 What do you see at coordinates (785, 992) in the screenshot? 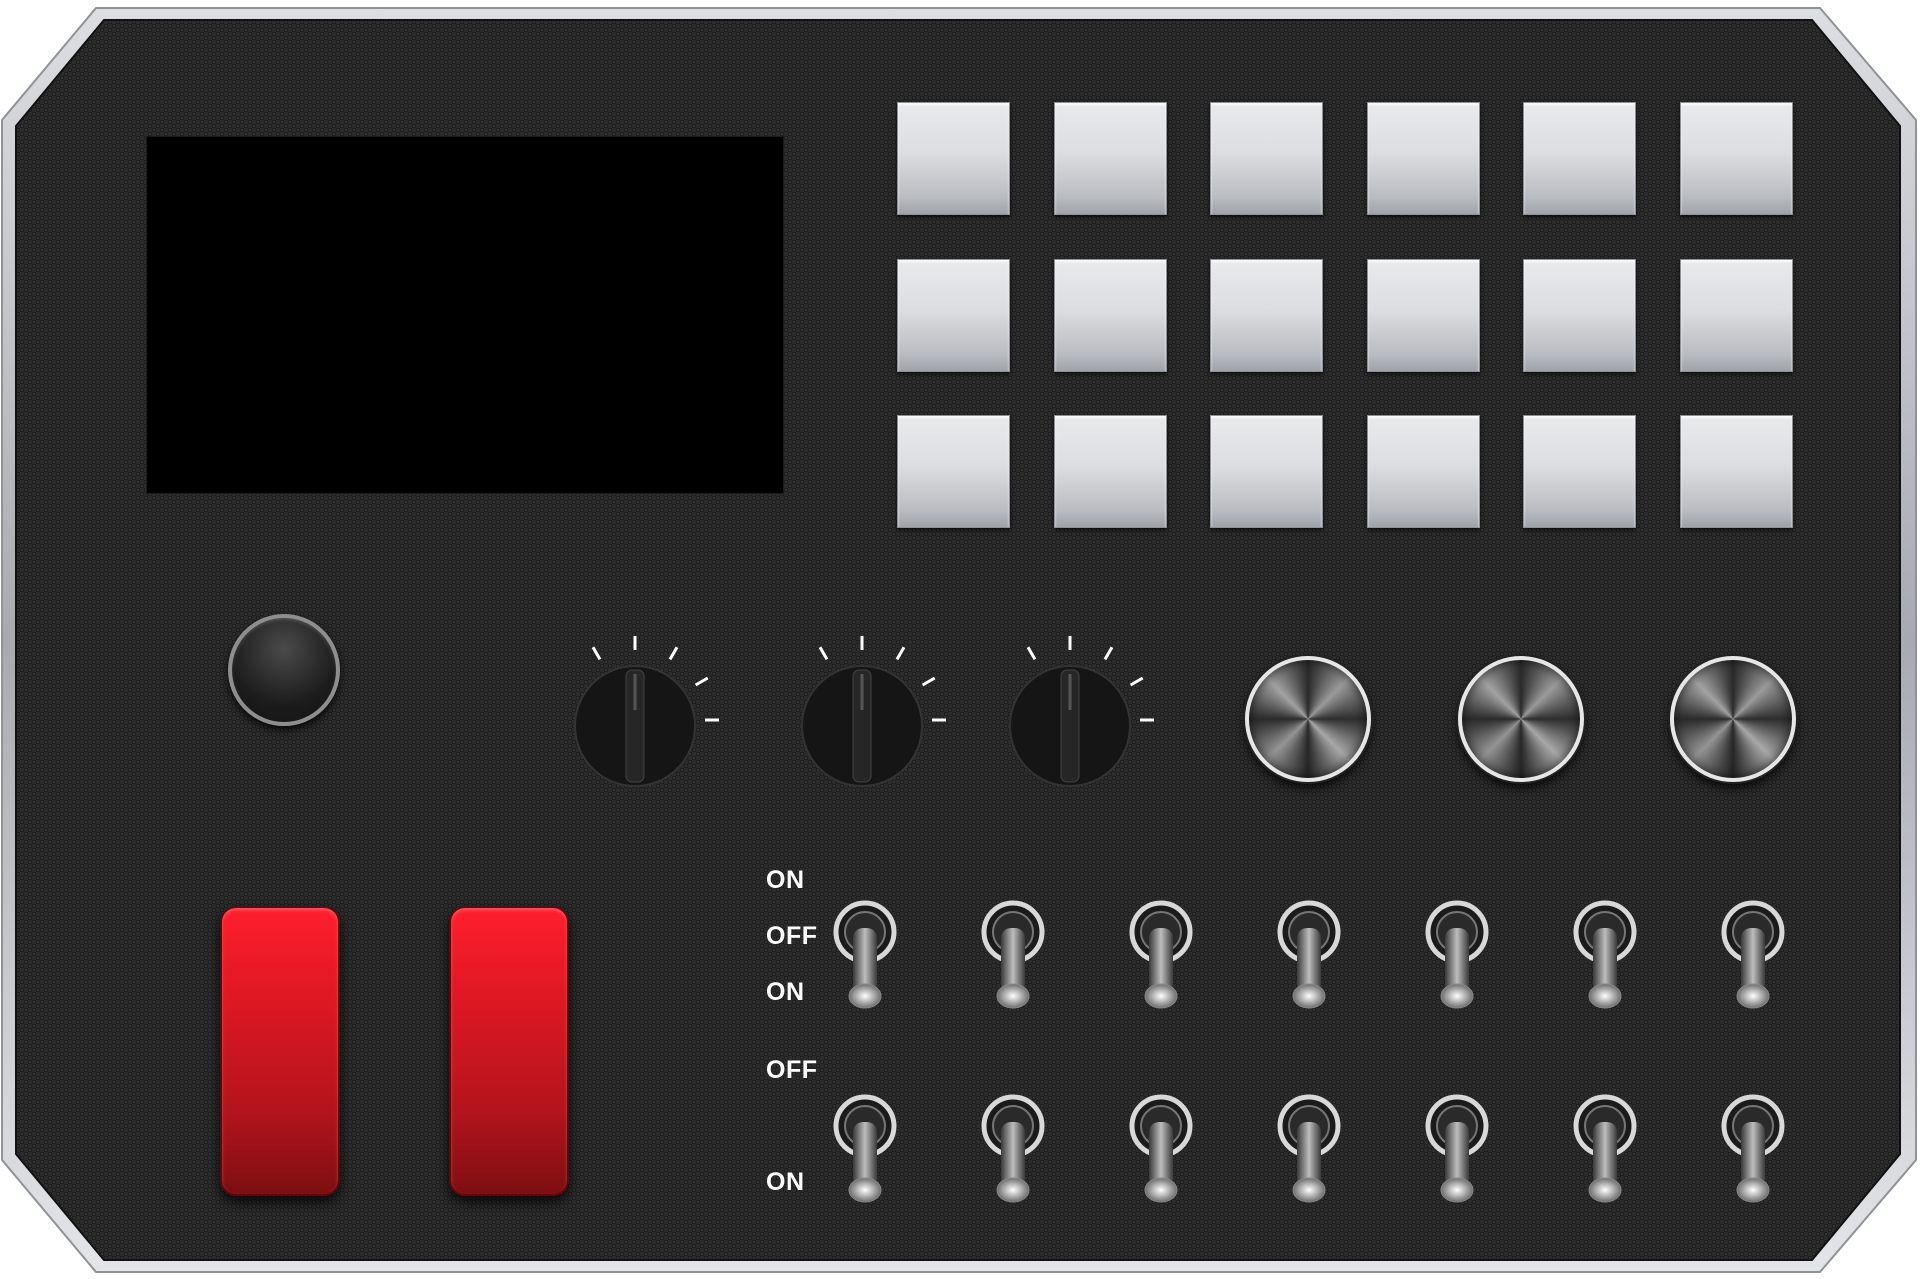
I see `toggle-row1-bottom-label: ON` at bounding box center [785, 992].